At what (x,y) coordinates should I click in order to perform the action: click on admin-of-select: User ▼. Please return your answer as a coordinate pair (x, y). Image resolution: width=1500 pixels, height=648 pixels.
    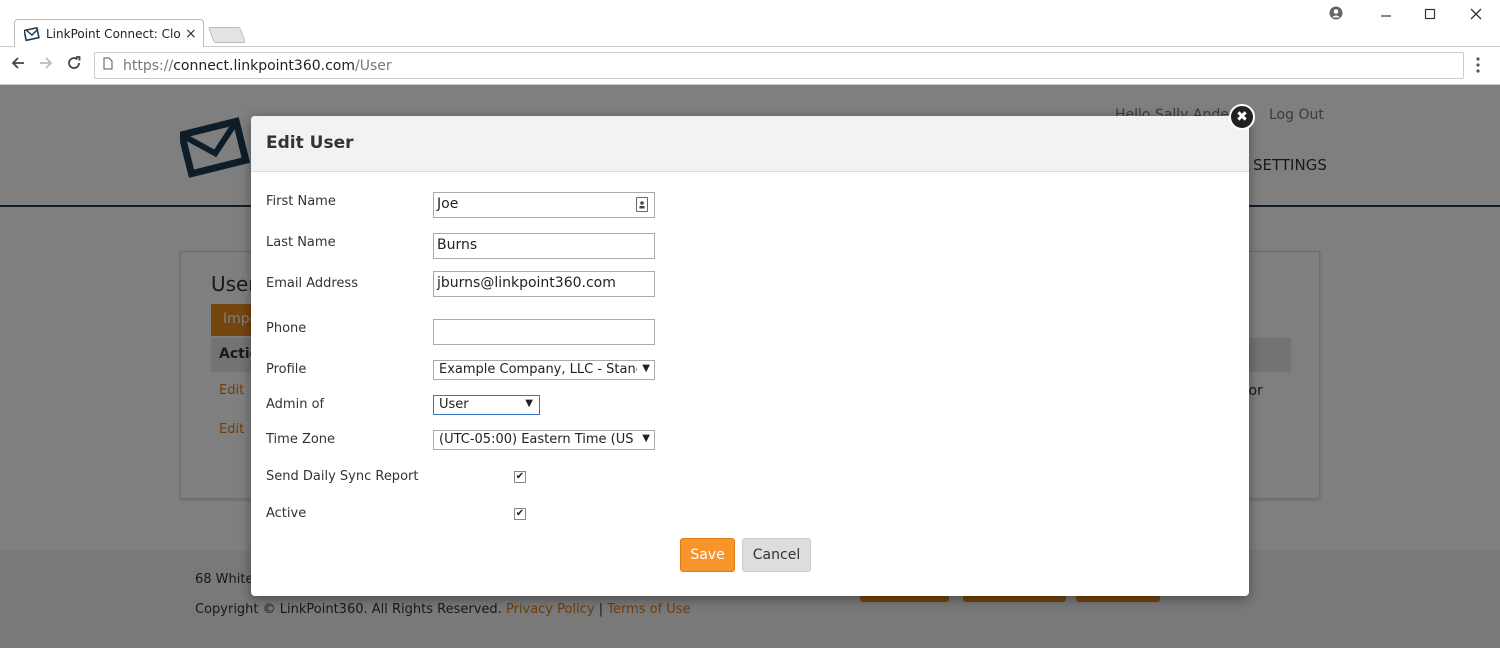
    Looking at the image, I should click on (486, 405).